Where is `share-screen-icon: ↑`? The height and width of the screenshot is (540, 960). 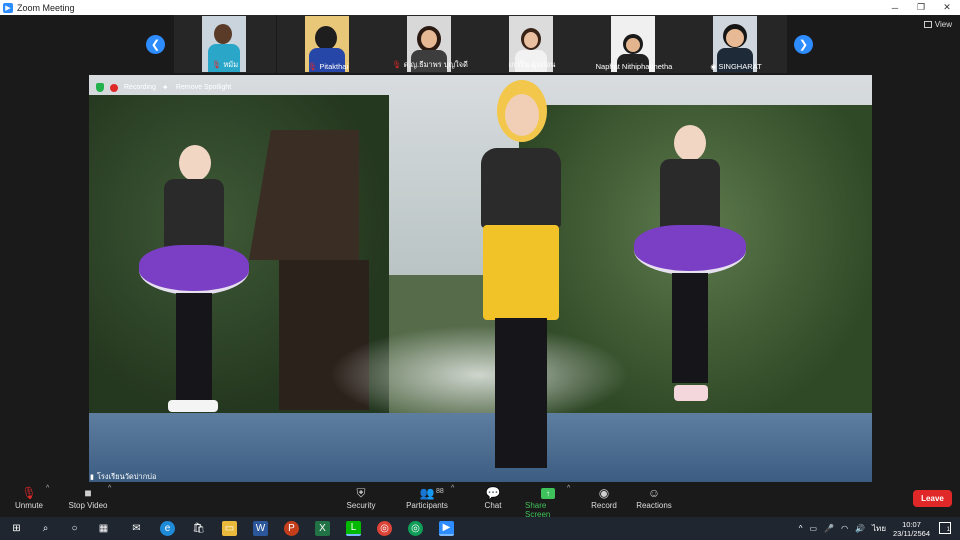
share-screen-icon: ↑ is located at coordinates (548, 493).